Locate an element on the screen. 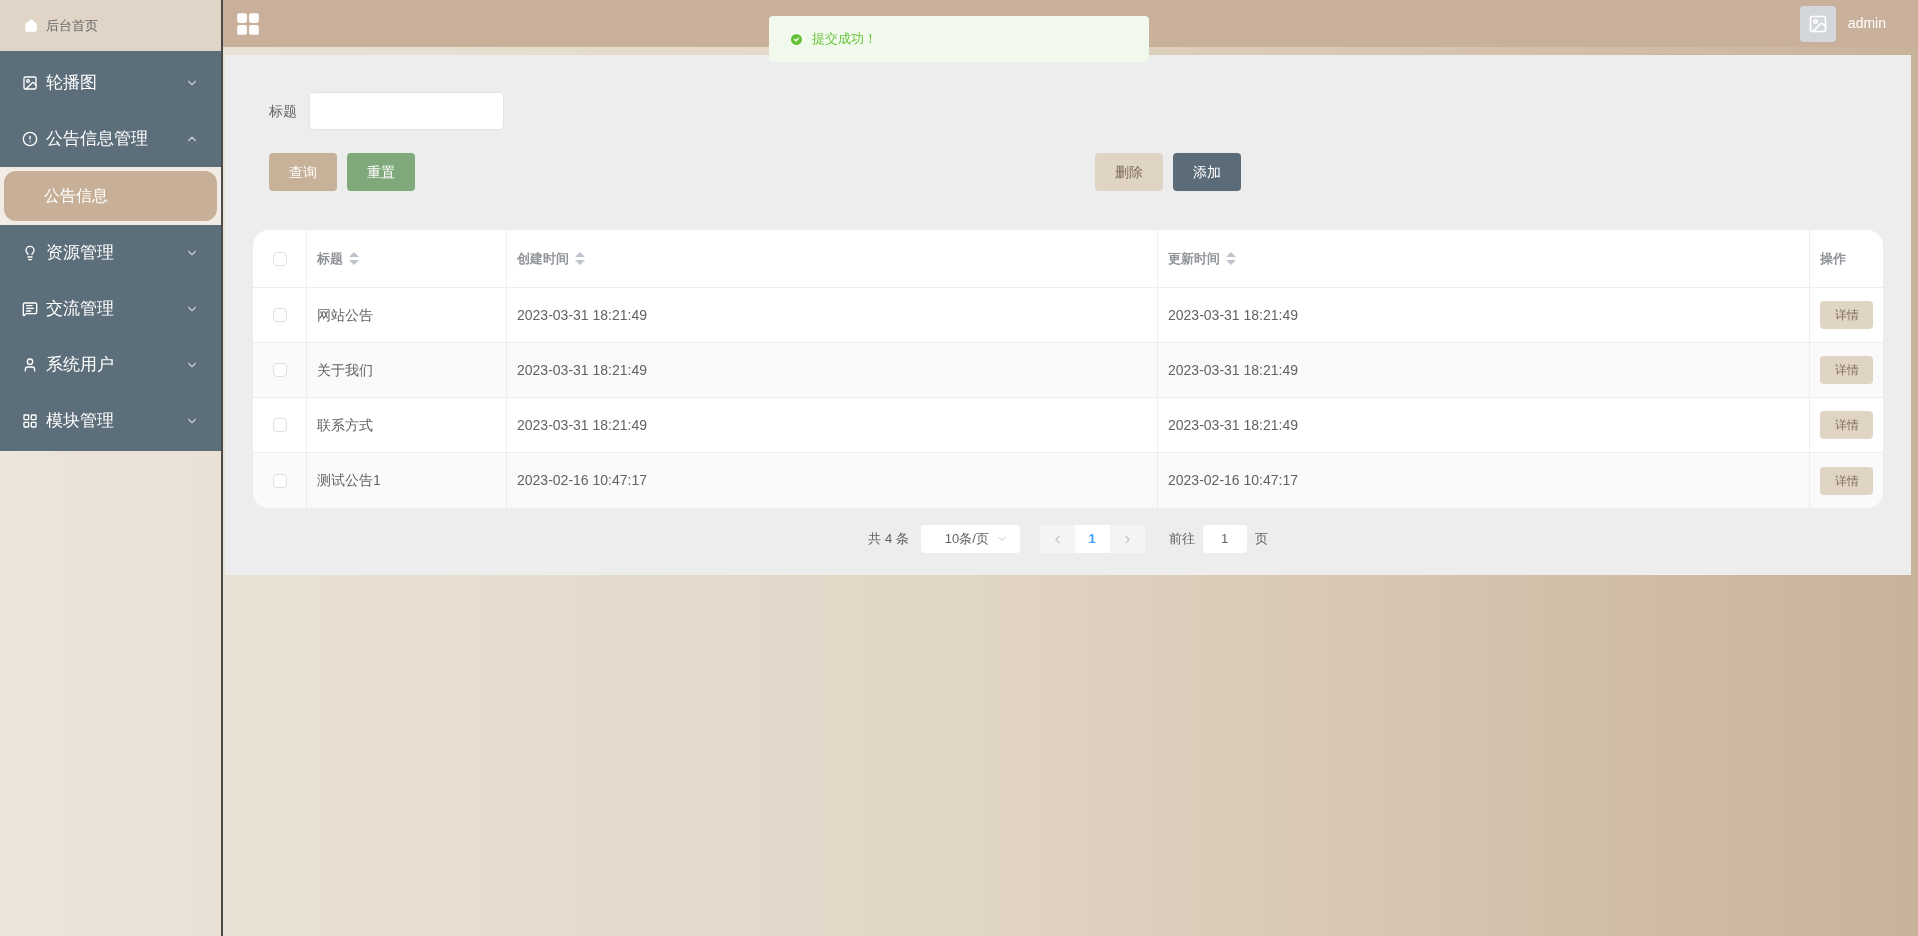 Image resolution: width=1918 pixels, height=936 pixels. prev-page-button is located at coordinates (1057, 539).